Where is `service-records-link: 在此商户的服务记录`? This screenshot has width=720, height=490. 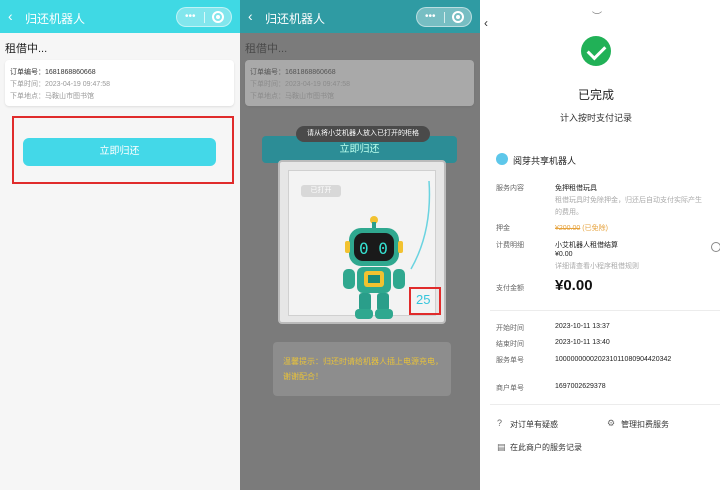
service-records-link: 在此商户的服务记录 is located at coordinates (550, 447).